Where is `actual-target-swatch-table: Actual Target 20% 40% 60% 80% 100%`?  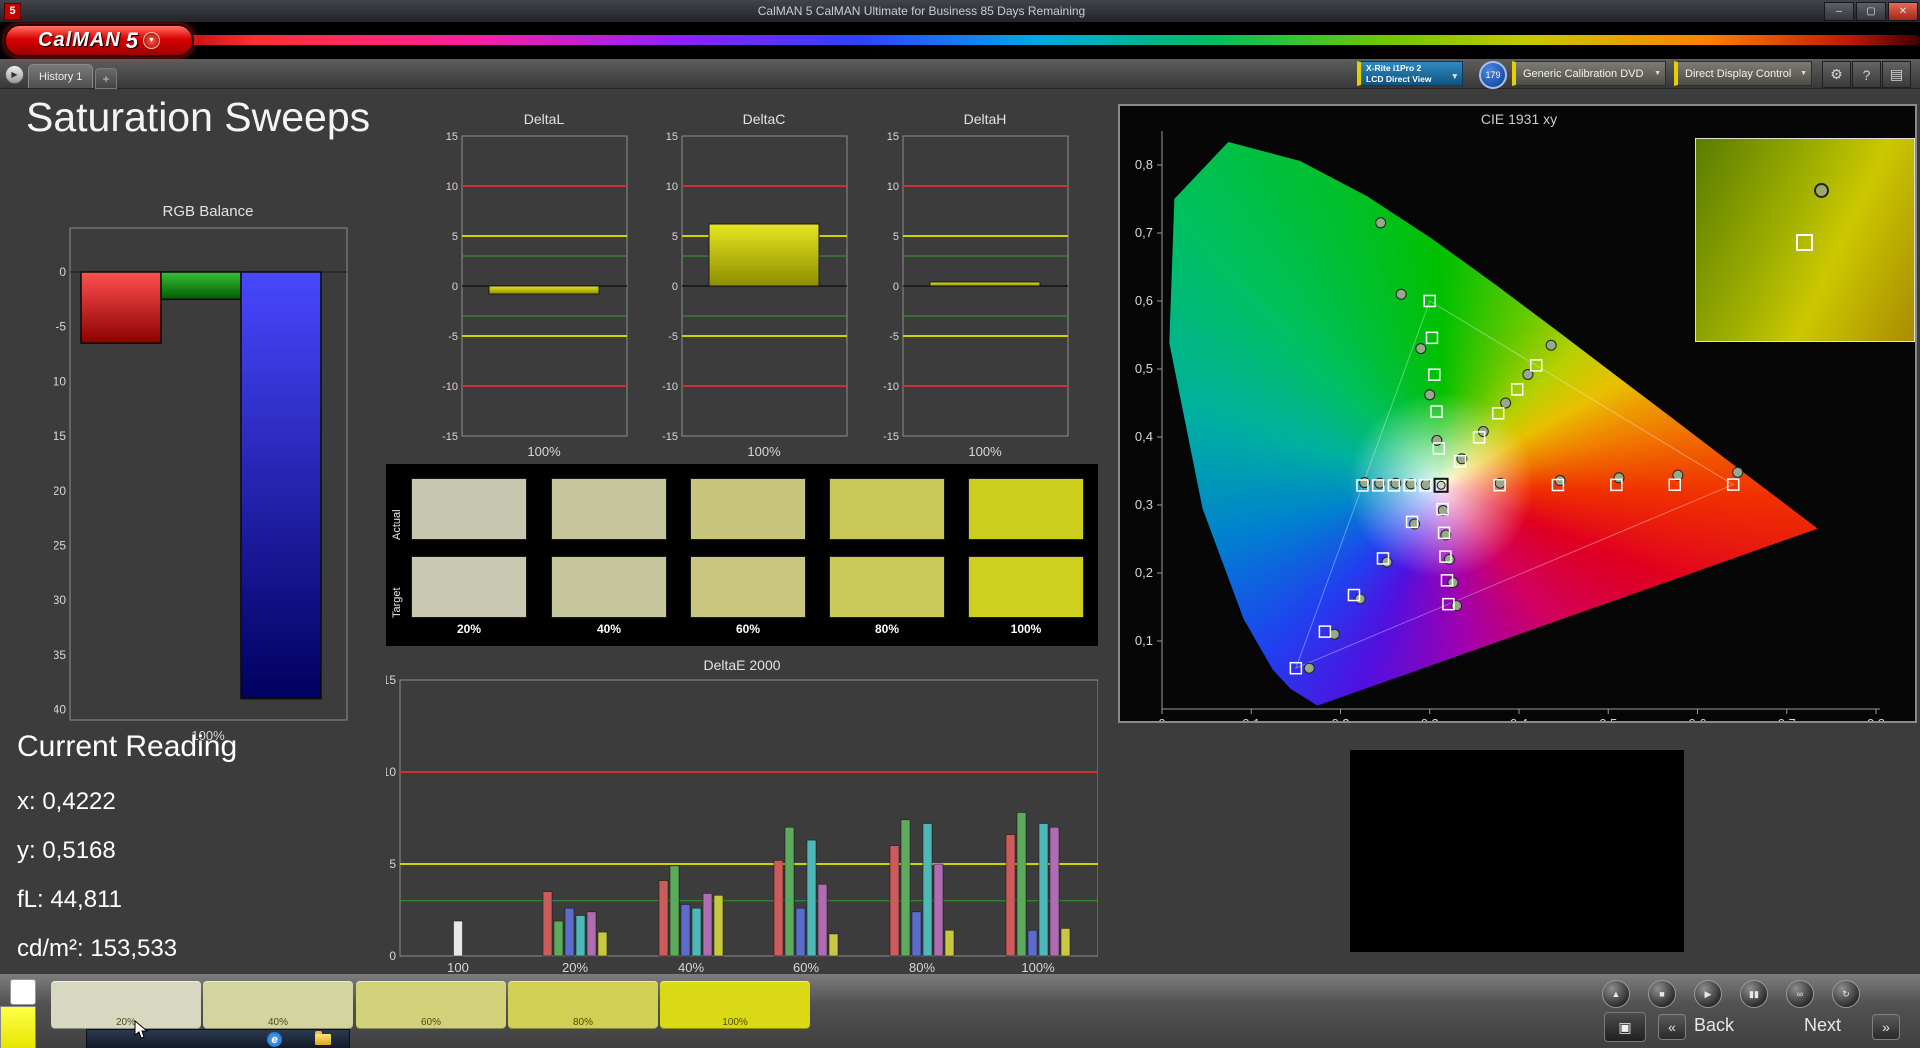 actual-target-swatch-table: Actual Target 20% 40% 60% 80% 100% is located at coordinates (742, 555).